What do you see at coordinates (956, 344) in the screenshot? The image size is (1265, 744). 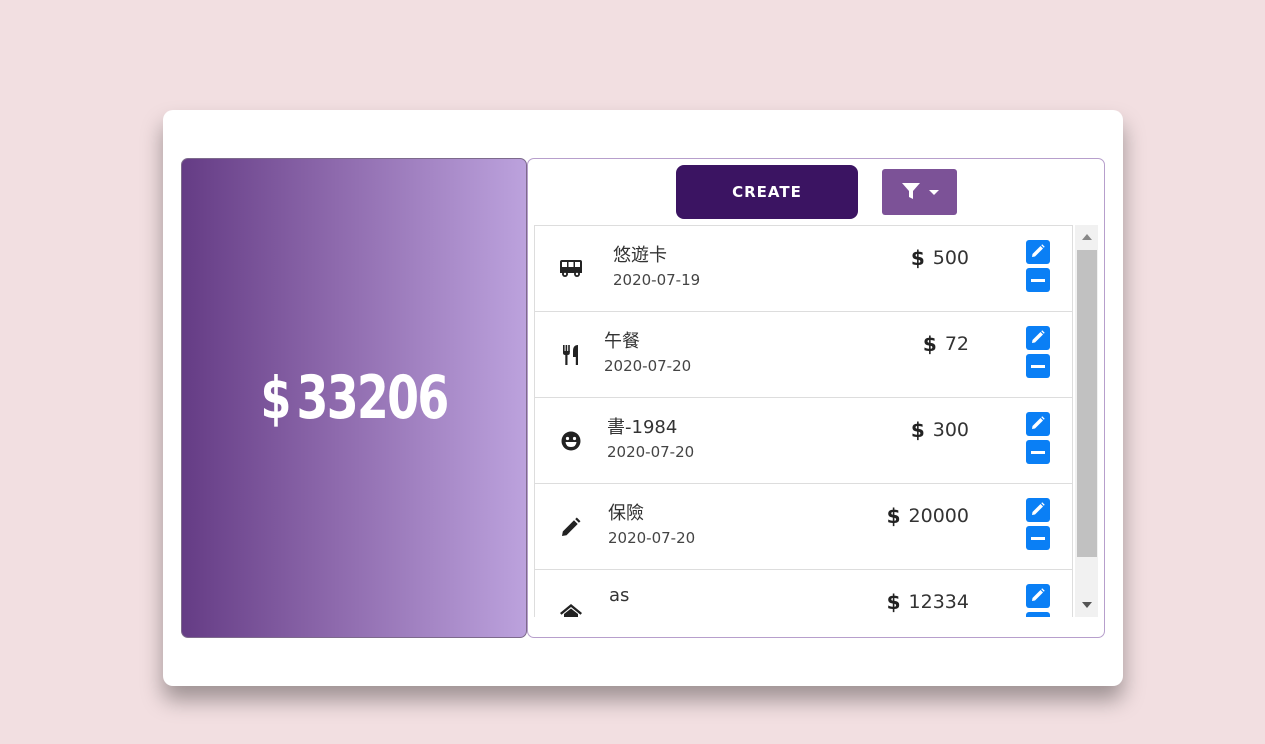 I see `item-amount-value: 72` at bounding box center [956, 344].